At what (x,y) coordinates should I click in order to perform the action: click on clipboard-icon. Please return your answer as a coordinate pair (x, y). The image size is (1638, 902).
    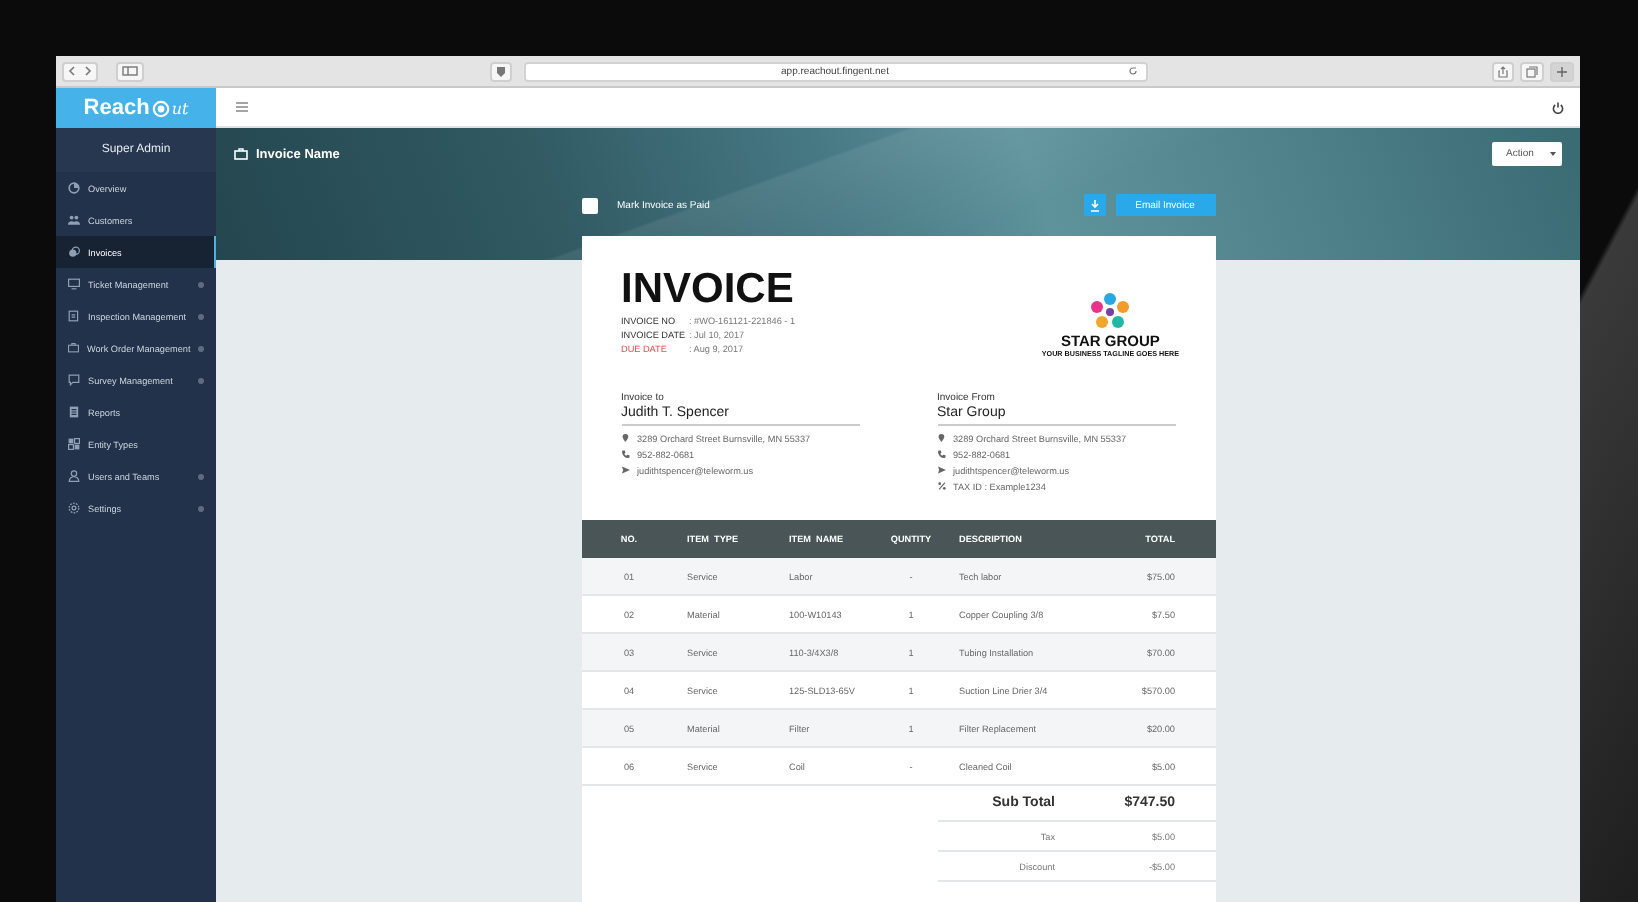
    Looking at the image, I should click on (74, 316).